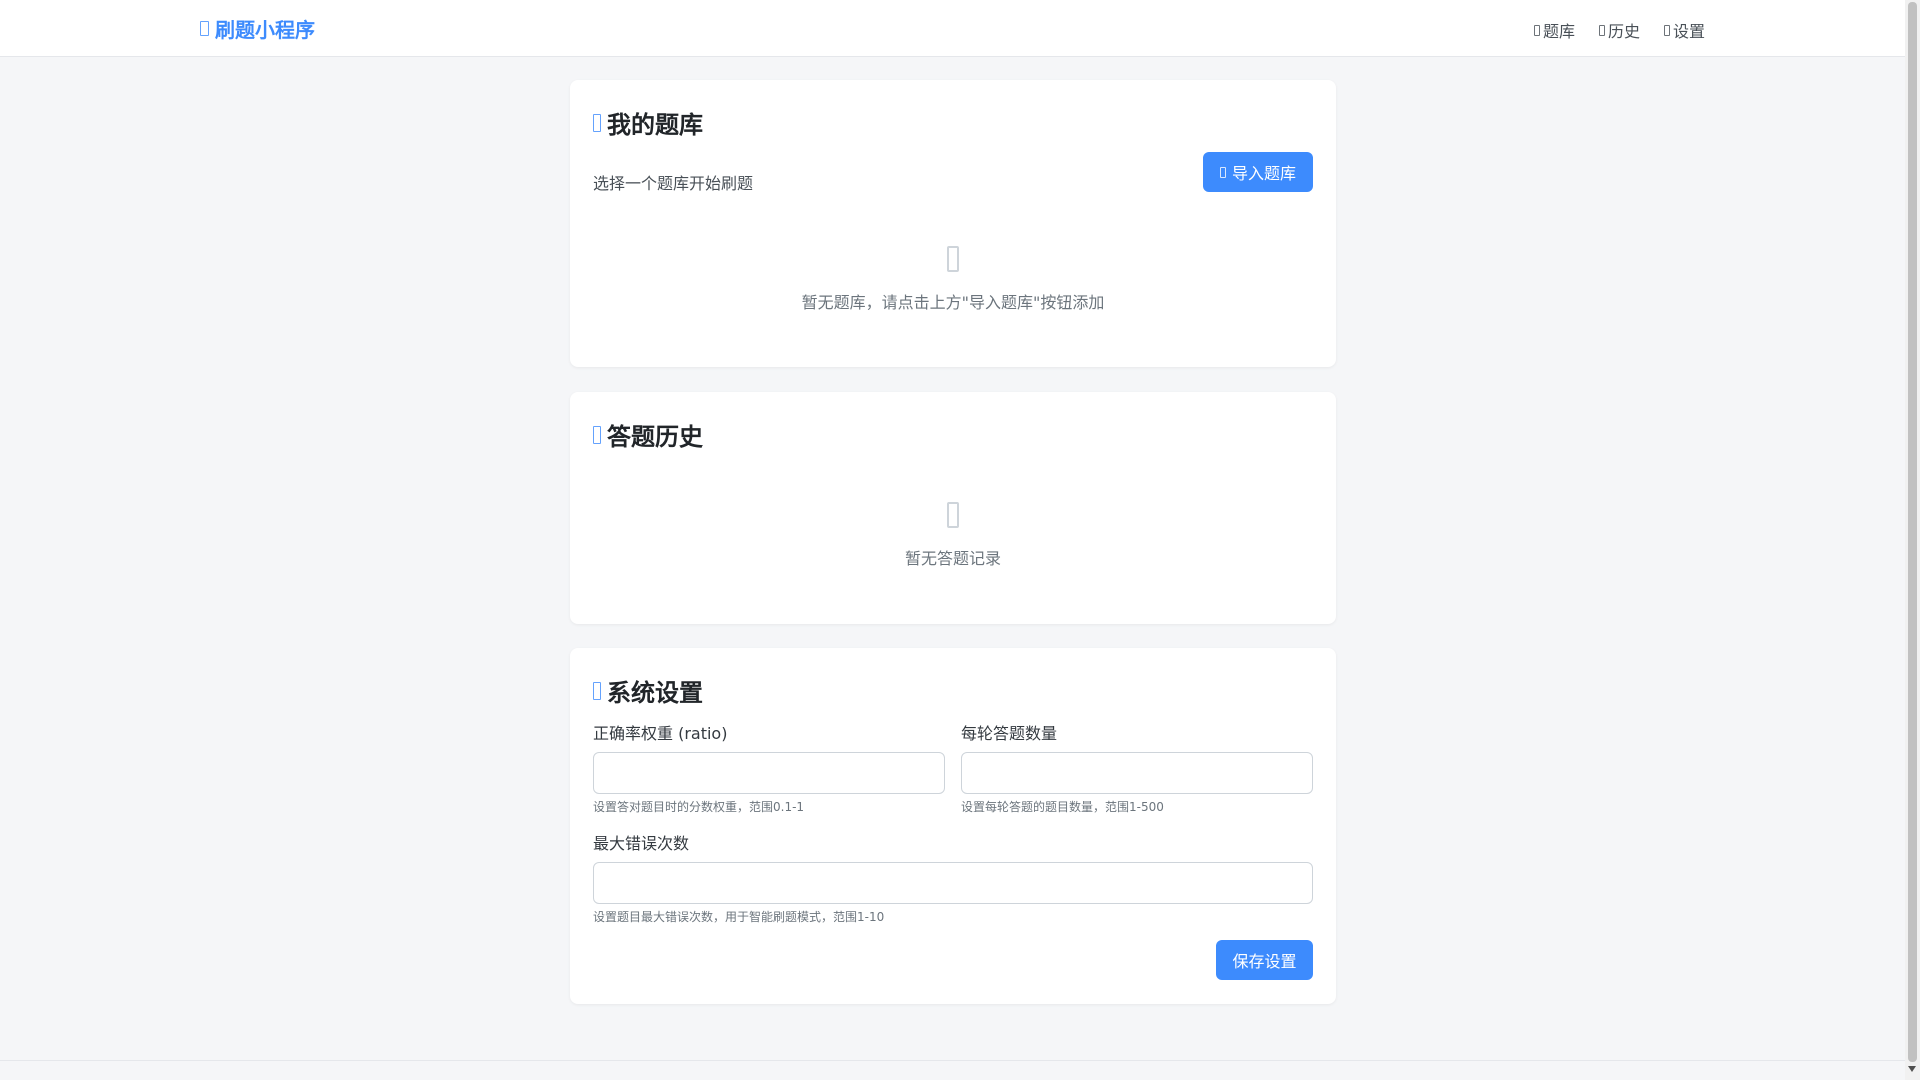  I want to click on save-settings-label: 保存设置, so click(1264, 961).